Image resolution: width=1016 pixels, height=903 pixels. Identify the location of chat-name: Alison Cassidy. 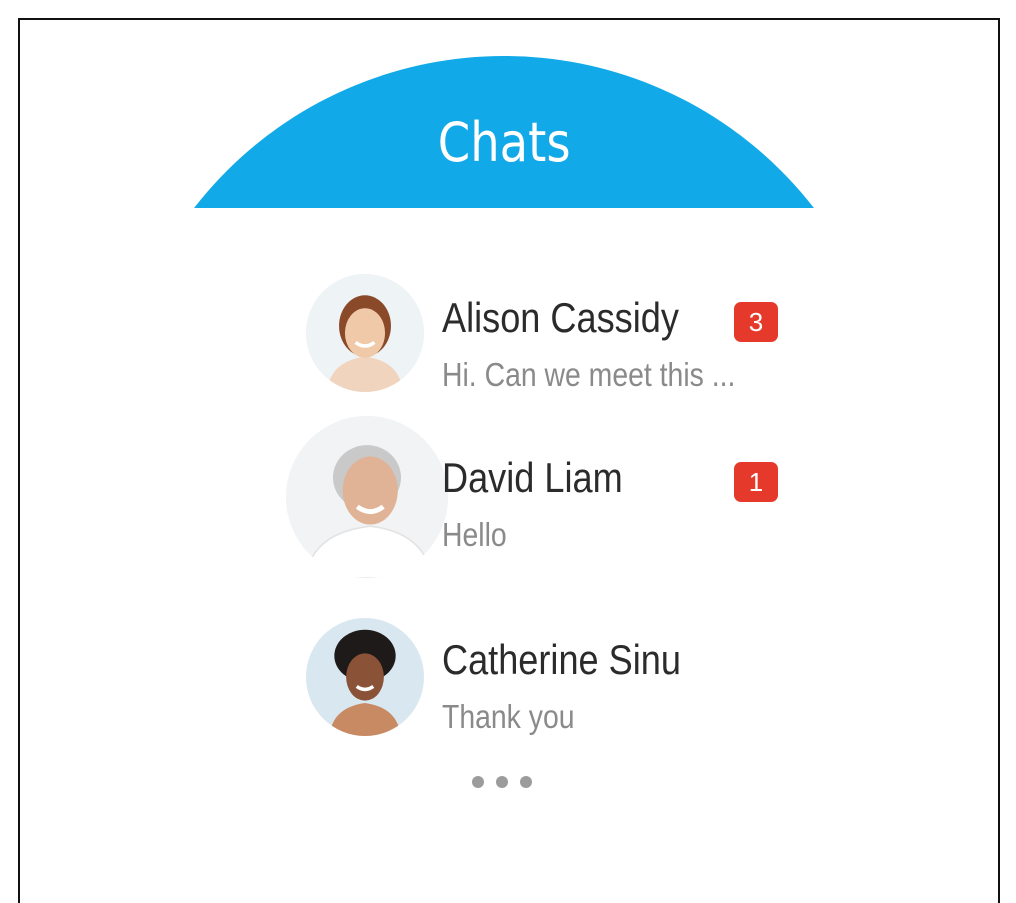
(560, 317).